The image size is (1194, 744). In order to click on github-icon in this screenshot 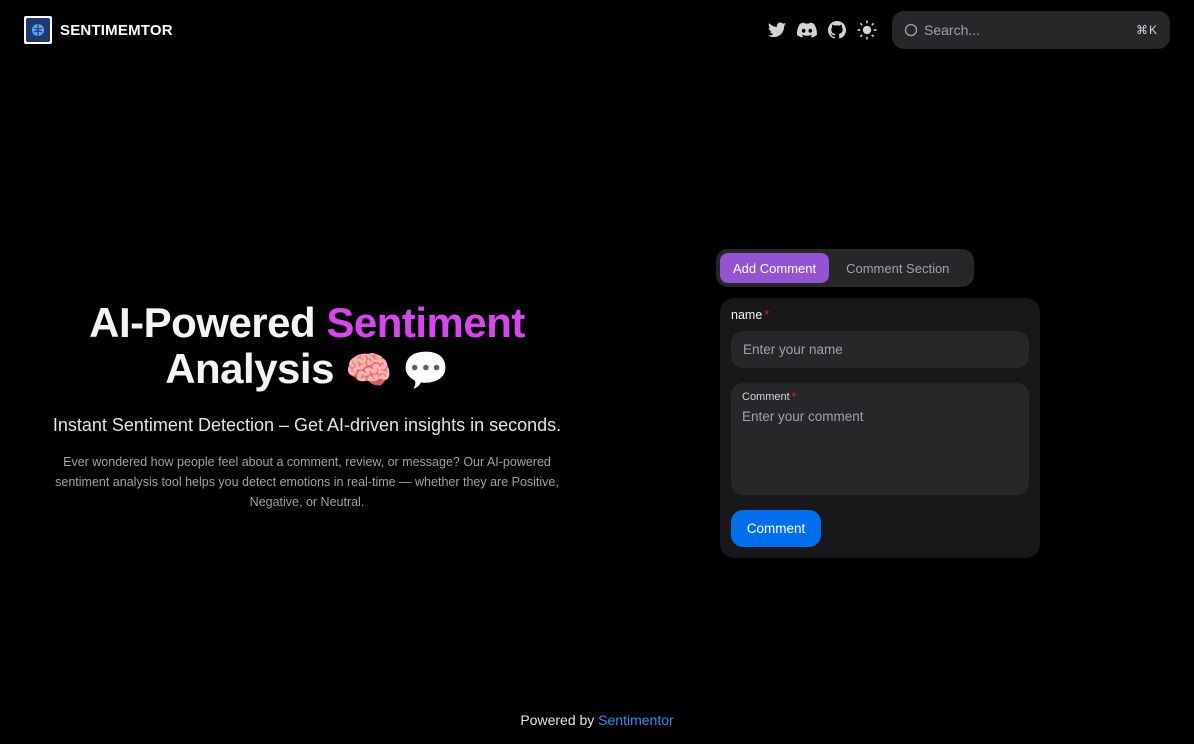, I will do `click(837, 30)`.